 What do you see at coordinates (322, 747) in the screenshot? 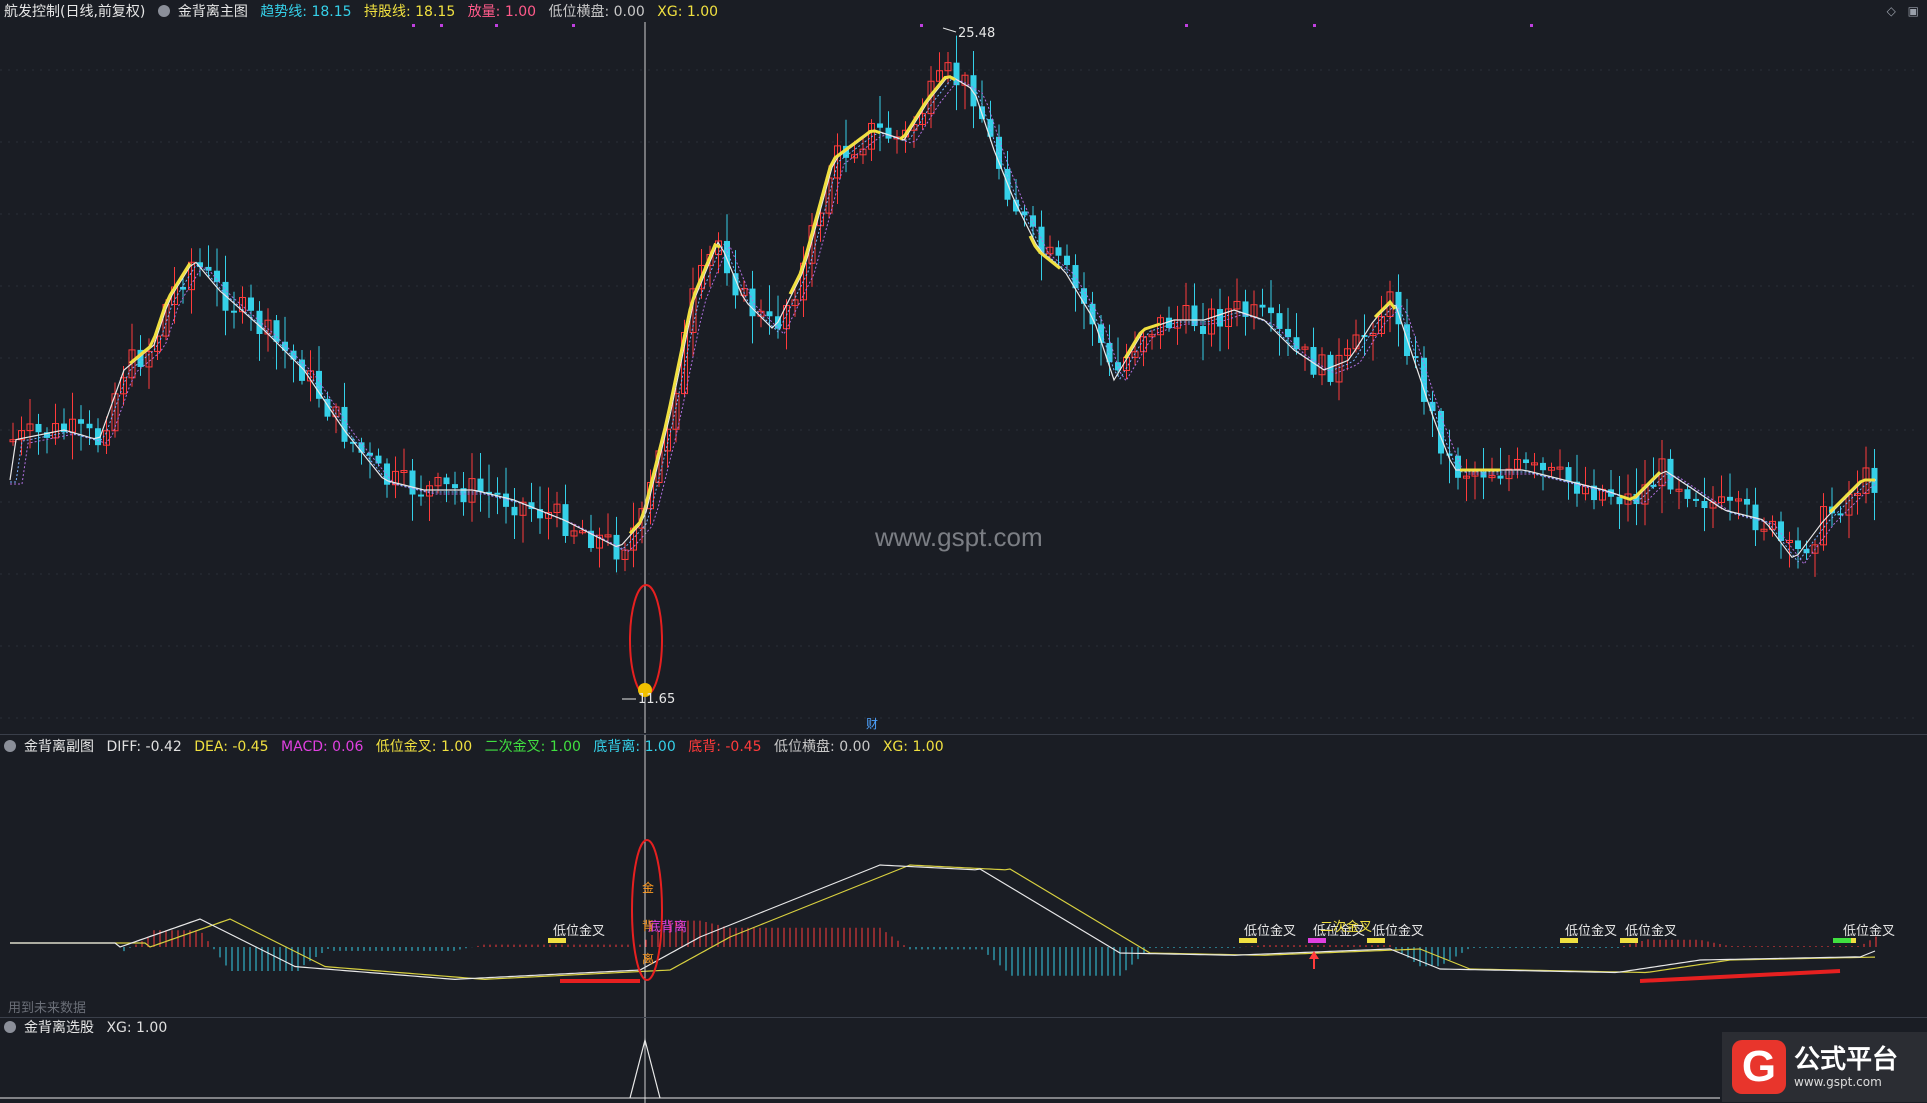
I see `sub-field: MACD: 0.06` at bounding box center [322, 747].